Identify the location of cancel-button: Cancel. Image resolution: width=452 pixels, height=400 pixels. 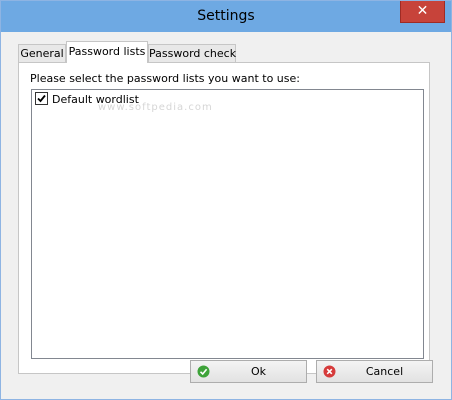
(374, 371).